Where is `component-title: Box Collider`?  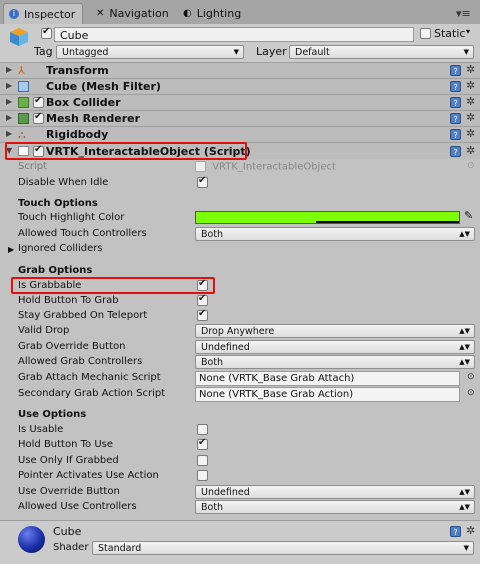 component-title: Box Collider is located at coordinates (83, 102).